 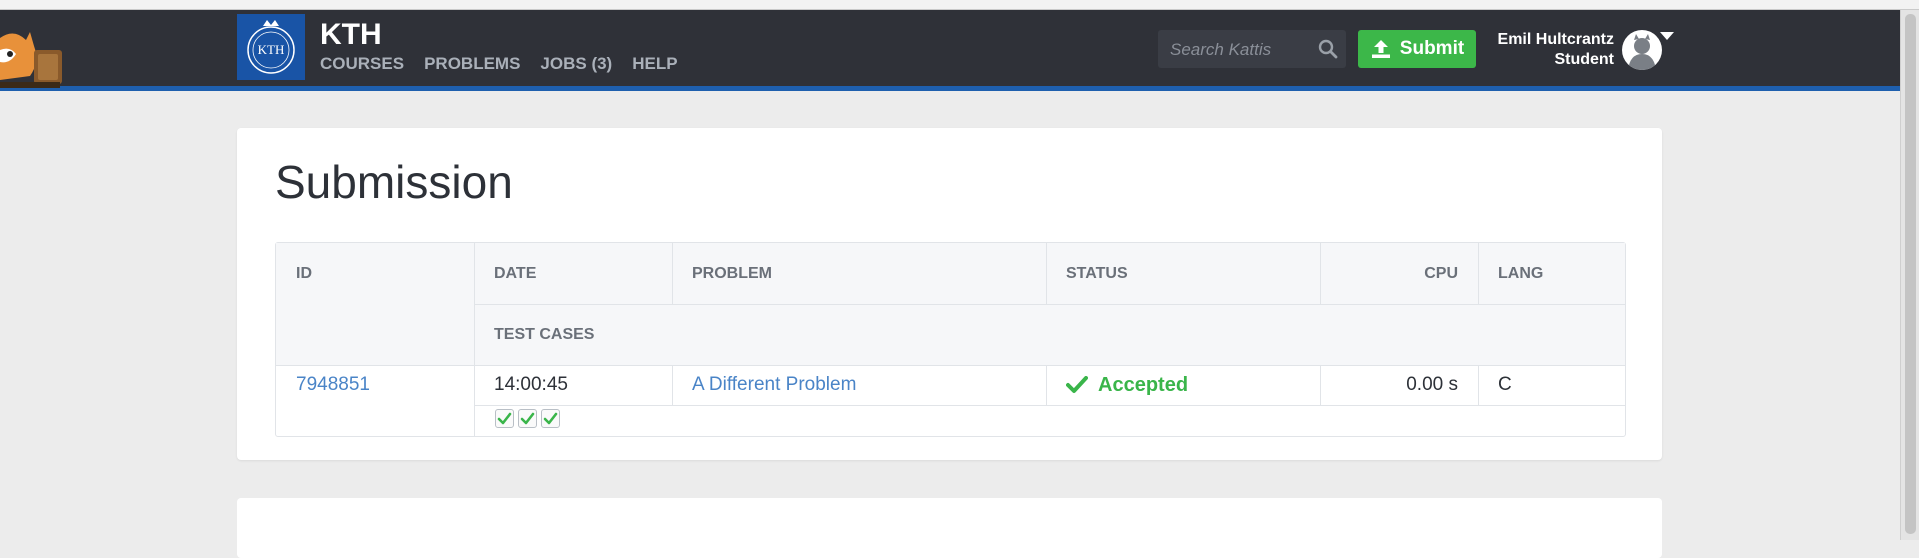 What do you see at coordinates (654, 64) in the screenshot?
I see `nav-help: HELP` at bounding box center [654, 64].